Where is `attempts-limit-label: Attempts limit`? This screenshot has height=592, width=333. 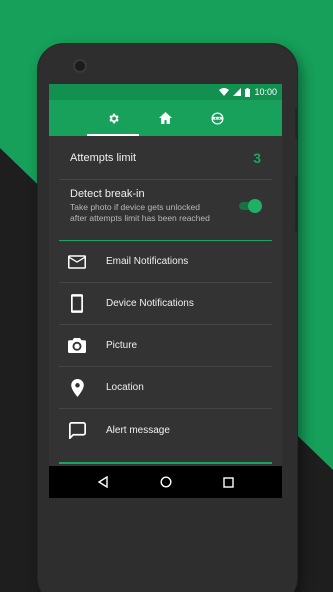 attempts-limit-label: Attempts limit is located at coordinates (103, 157).